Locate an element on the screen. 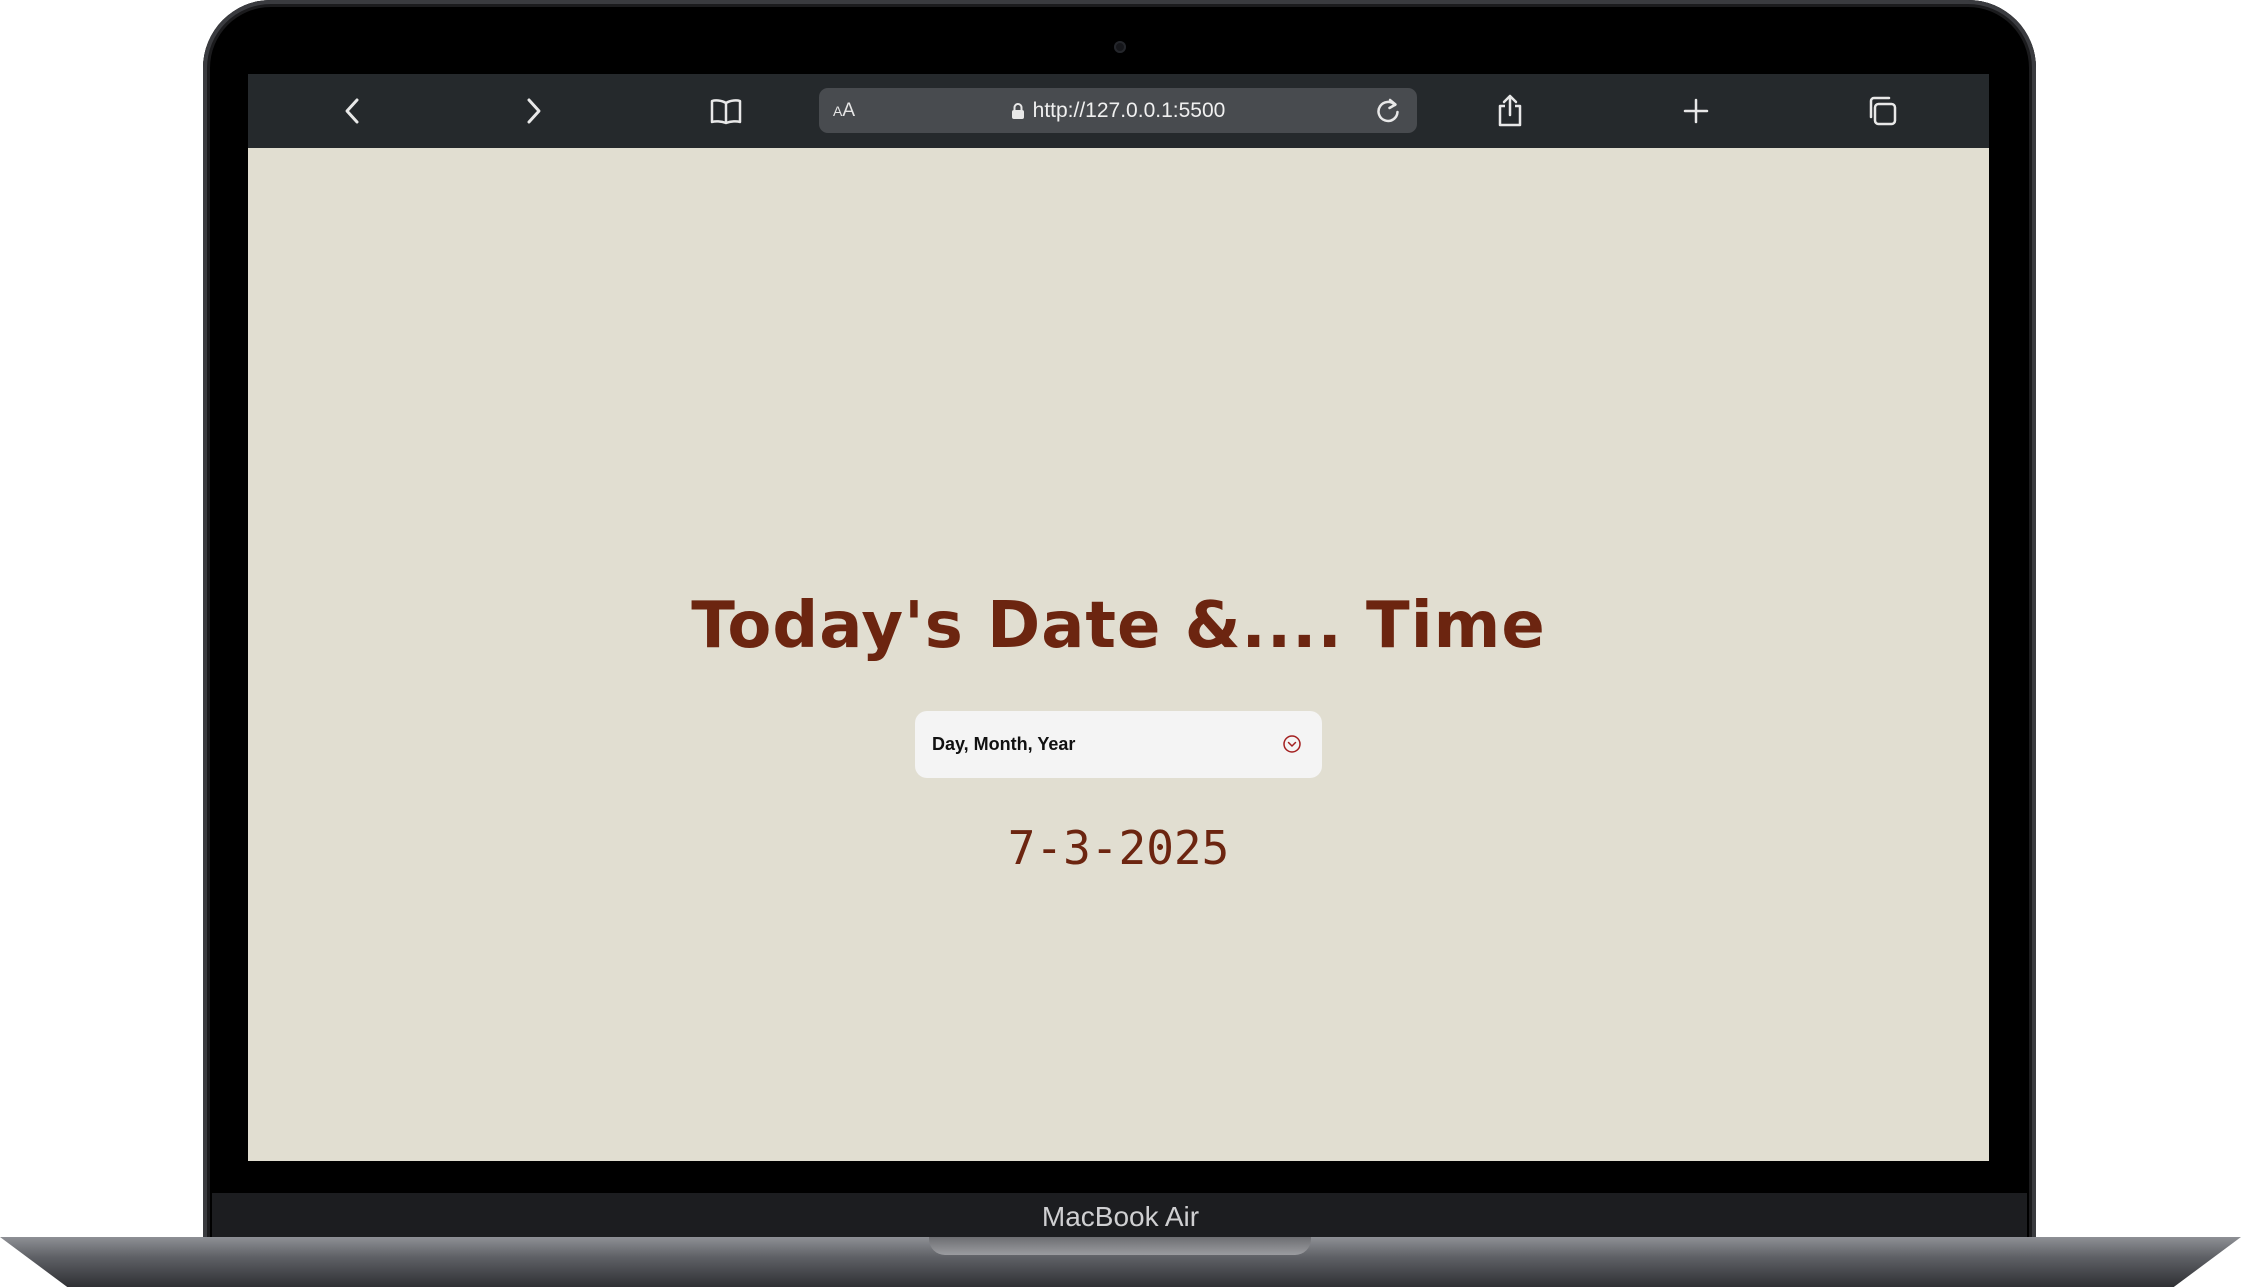 Image resolution: width=2241 pixels, height=1287 pixels. forward-arrow-icon is located at coordinates (533, 111).